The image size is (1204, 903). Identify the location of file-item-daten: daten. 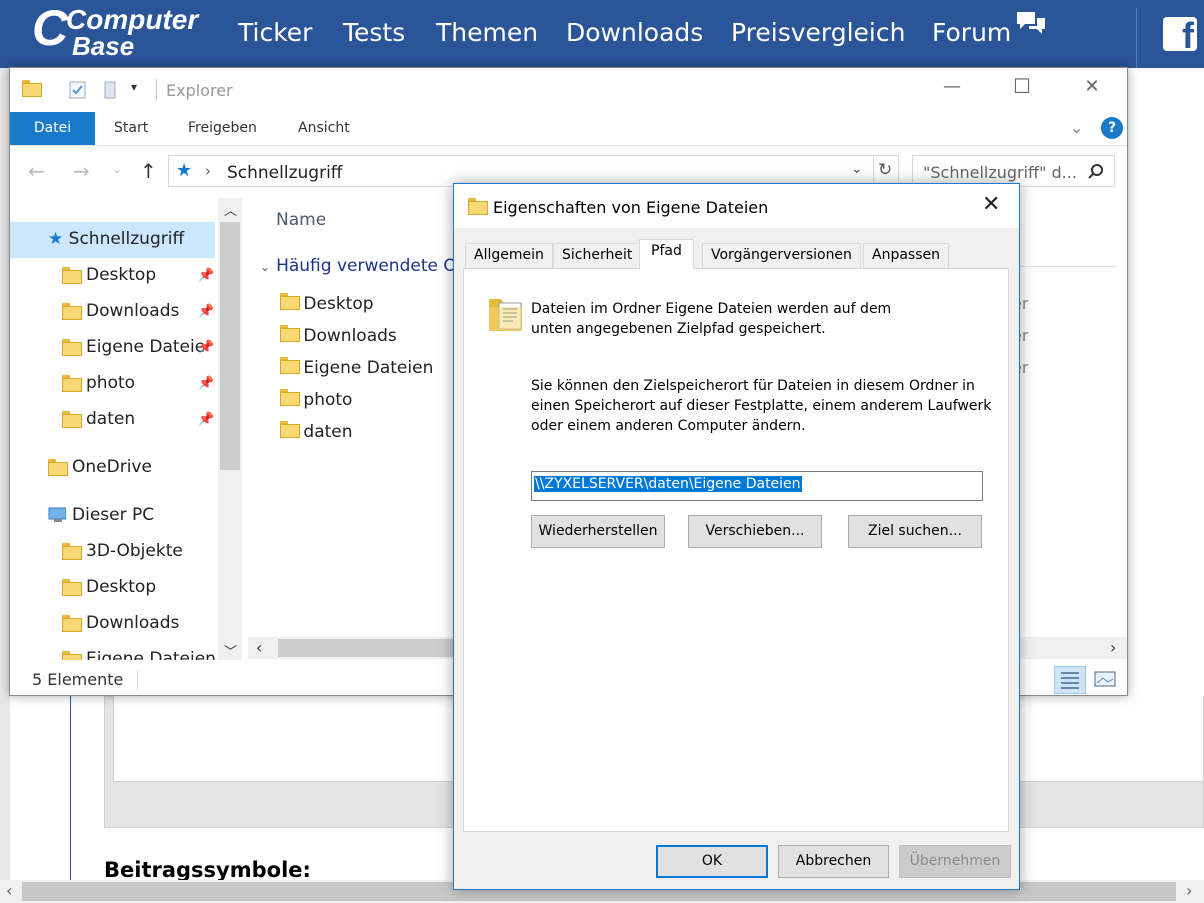
(316, 431).